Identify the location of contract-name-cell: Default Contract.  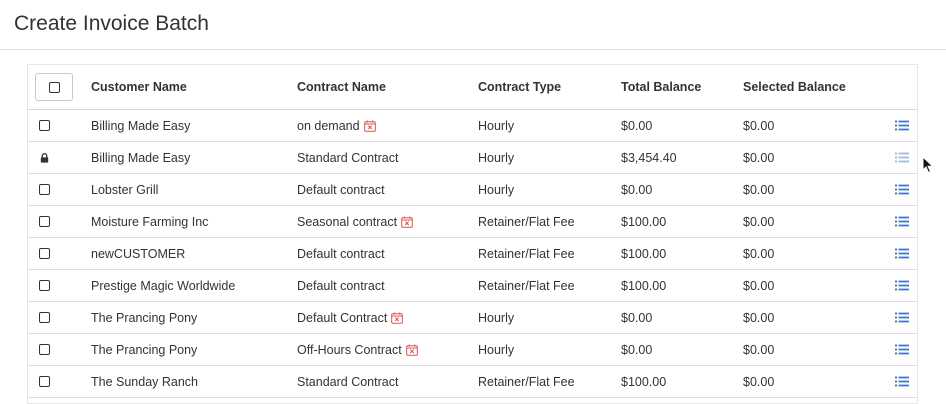
(350, 317).